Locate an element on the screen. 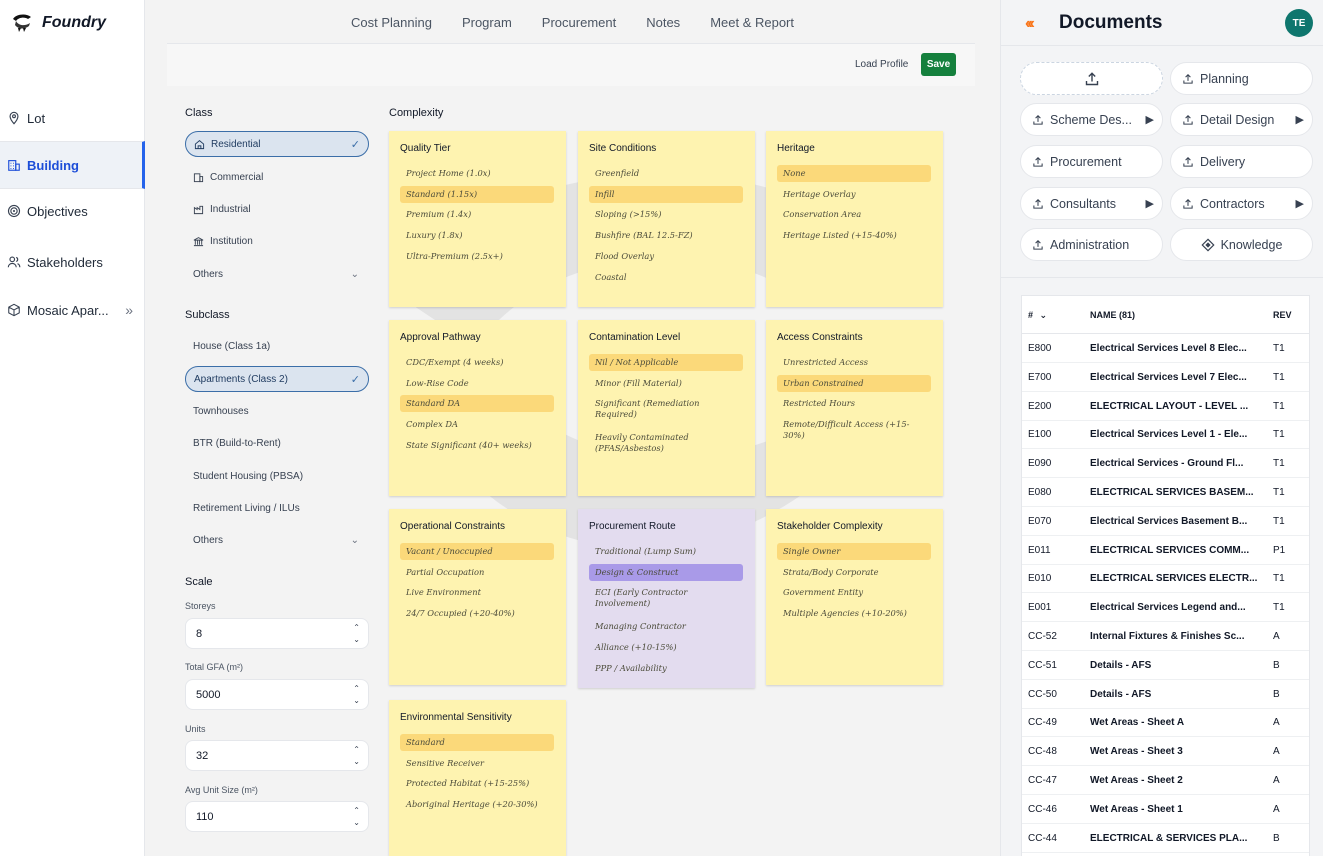 The width and height of the screenshot is (1323, 856). subclass-option-others: Others ⌄ is located at coordinates (277, 540).